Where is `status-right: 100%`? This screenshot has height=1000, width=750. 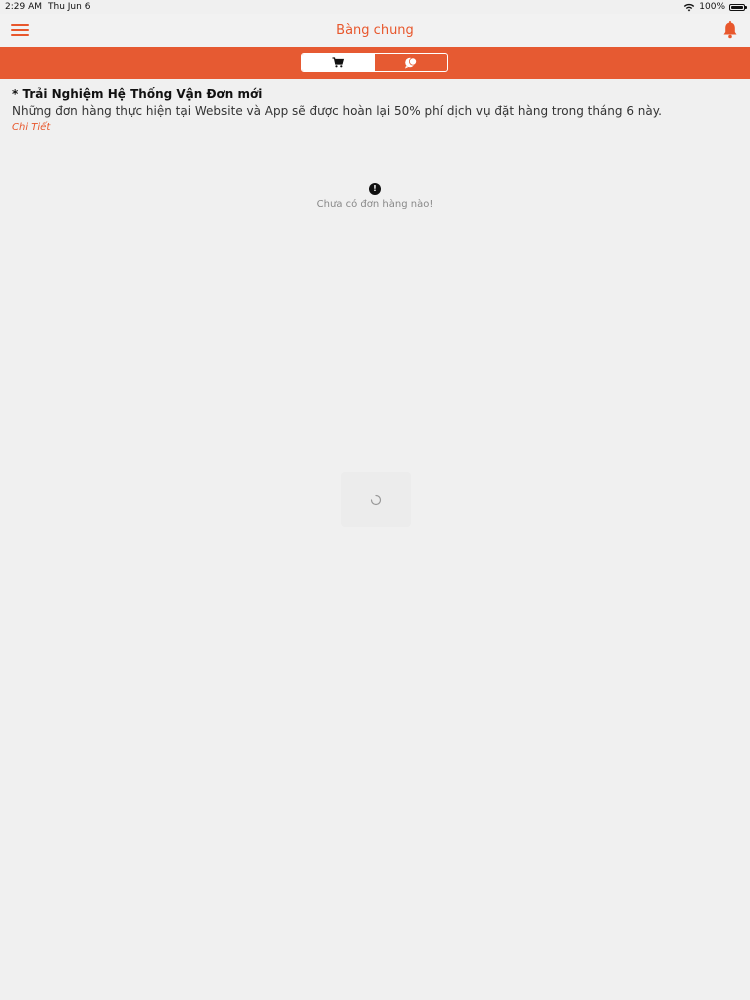
status-right: 100% is located at coordinates (715, 7).